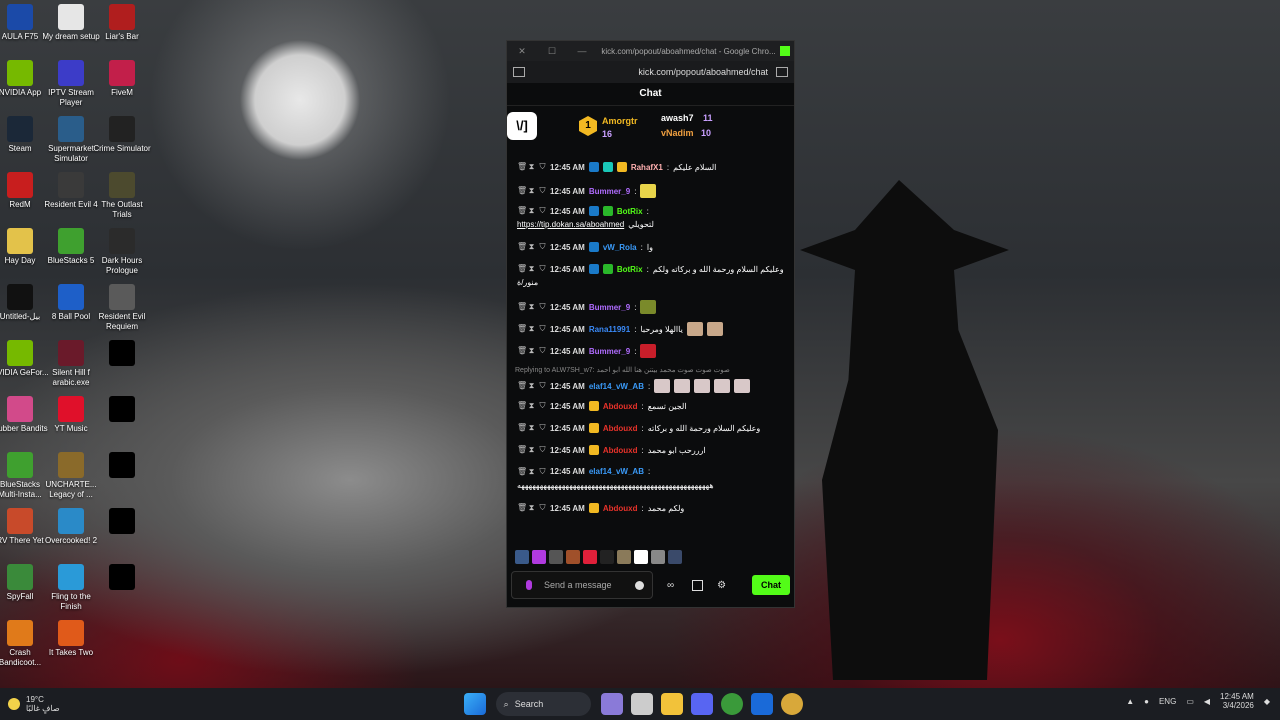  What do you see at coordinates (582, 51) in the screenshot?
I see `minimize-icon: —` at bounding box center [582, 51].